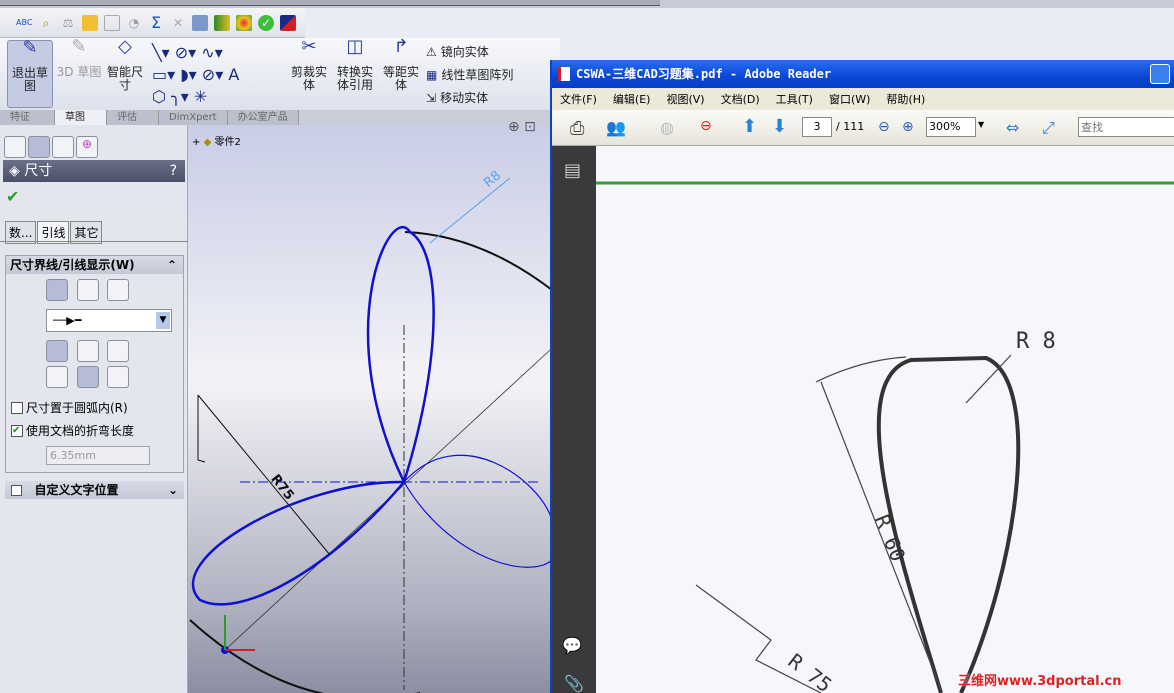 Image resolution: width=1174 pixels, height=693 pixels. Describe the element at coordinates (572, 645) in the screenshot. I see `comments-icon: 💬` at that location.